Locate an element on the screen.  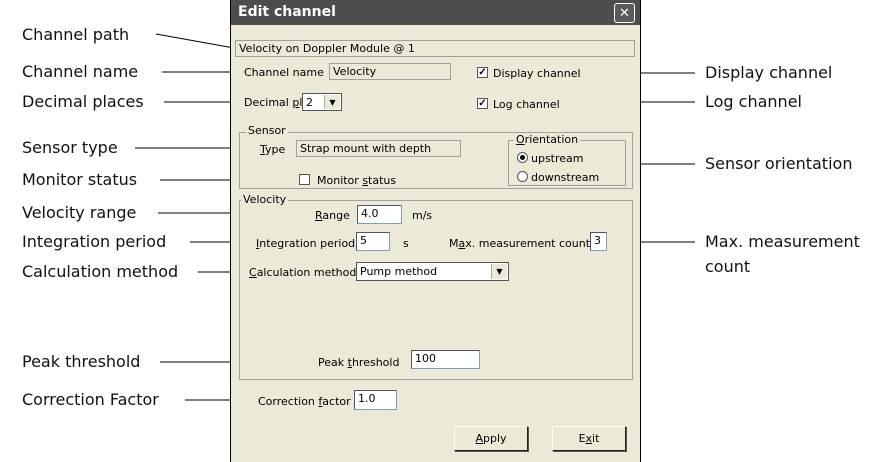
callout-monitor-status: Monitor status is located at coordinates (80, 179).